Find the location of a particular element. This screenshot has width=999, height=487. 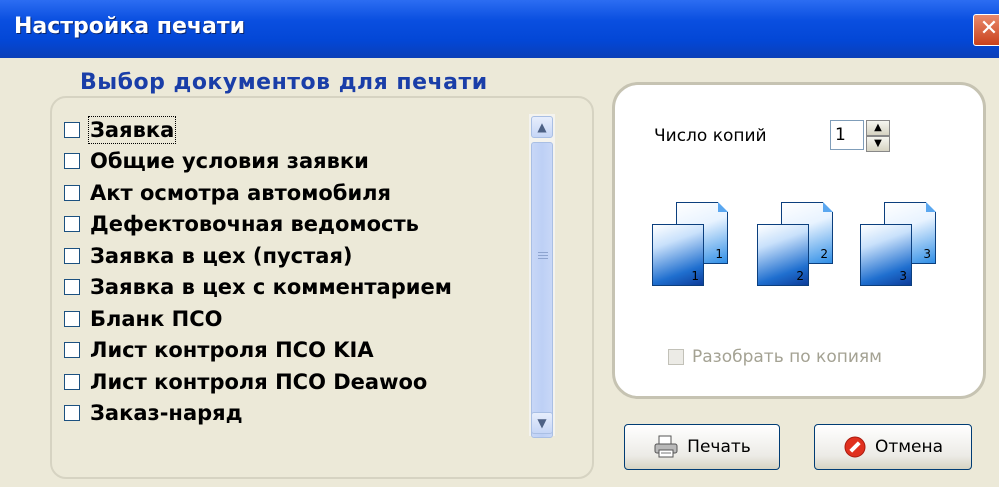

collate-checkbox is located at coordinates (676, 357).